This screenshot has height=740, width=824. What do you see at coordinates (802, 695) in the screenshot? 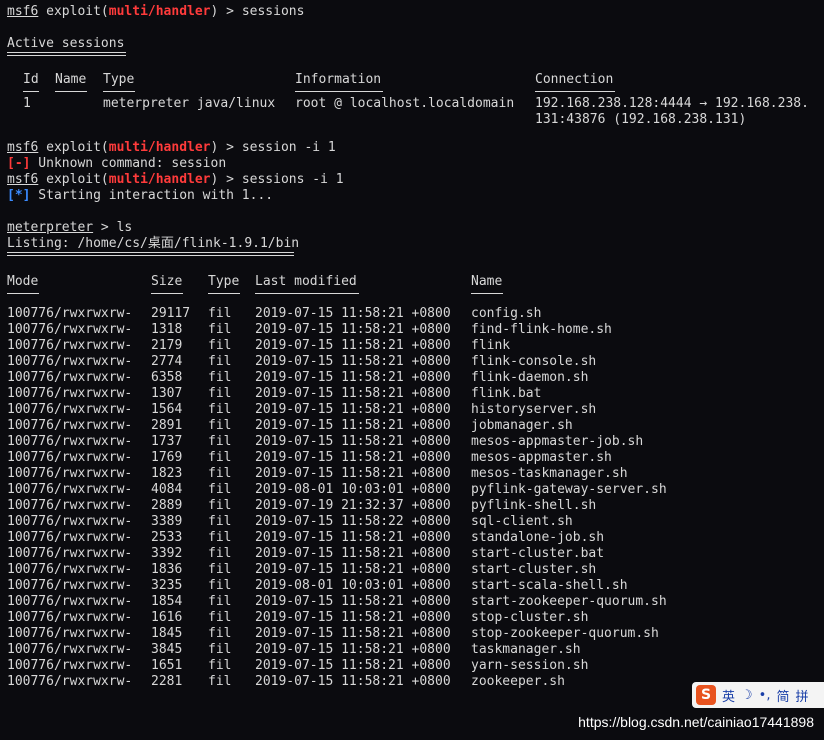
I see `ime-extra: 拼` at bounding box center [802, 695].